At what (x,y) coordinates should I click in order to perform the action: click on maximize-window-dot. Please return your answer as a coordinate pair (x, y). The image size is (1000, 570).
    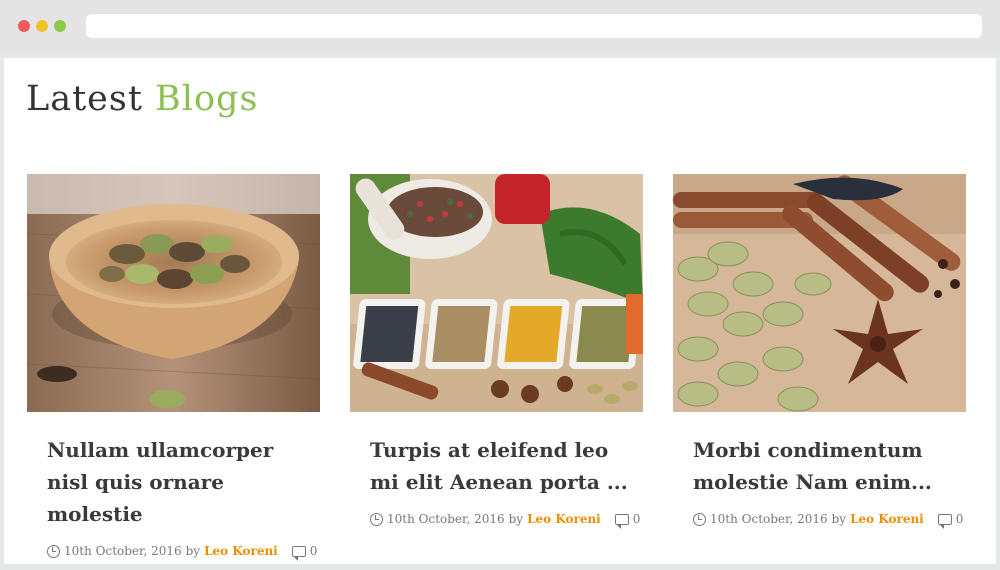
    Looking at the image, I should click on (60, 26).